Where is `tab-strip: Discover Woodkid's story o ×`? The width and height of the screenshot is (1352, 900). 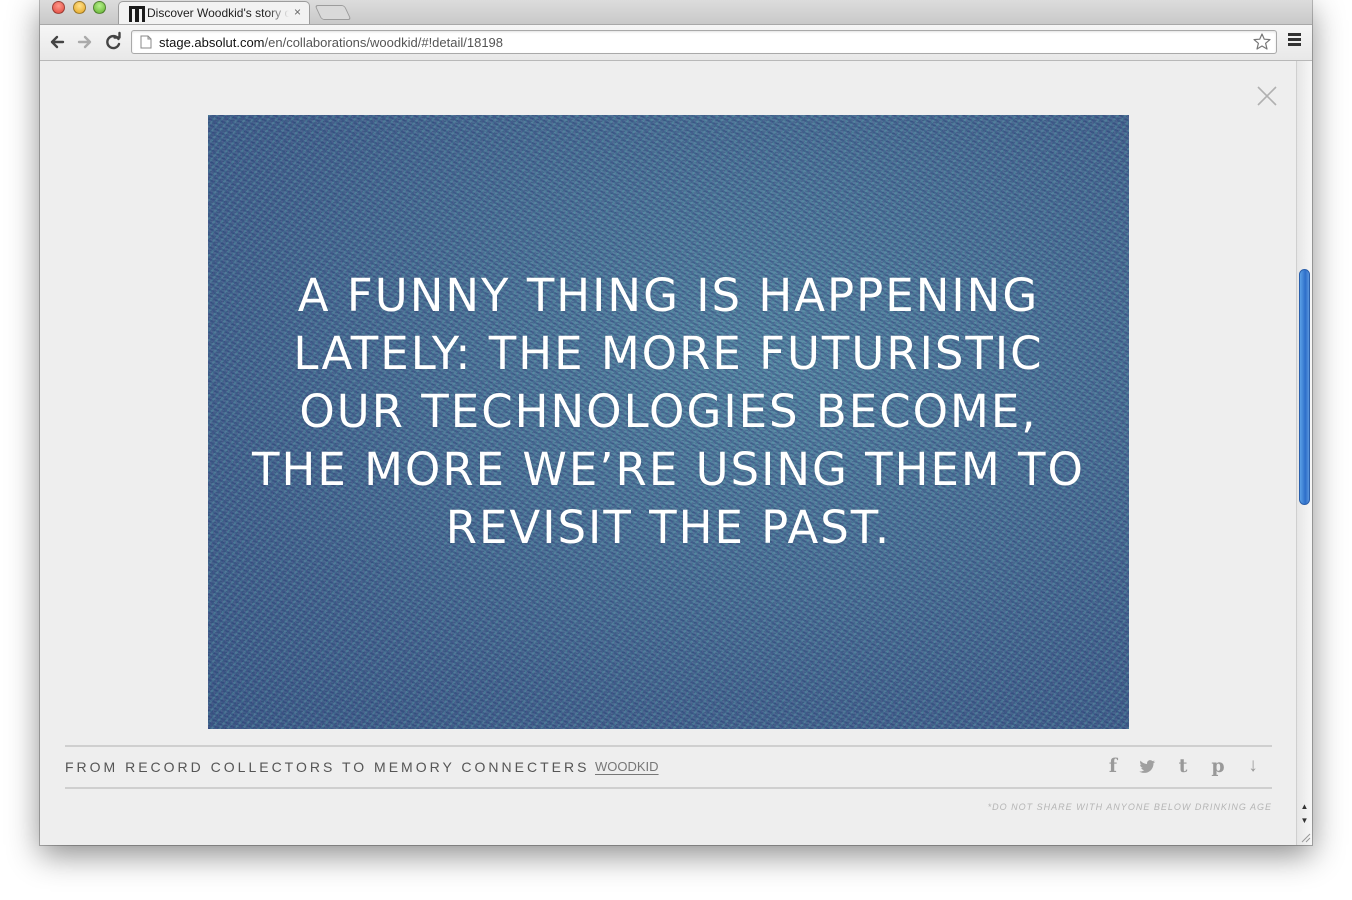 tab-strip: Discover Woodkid's story o × is located at coordinates (676, 12).